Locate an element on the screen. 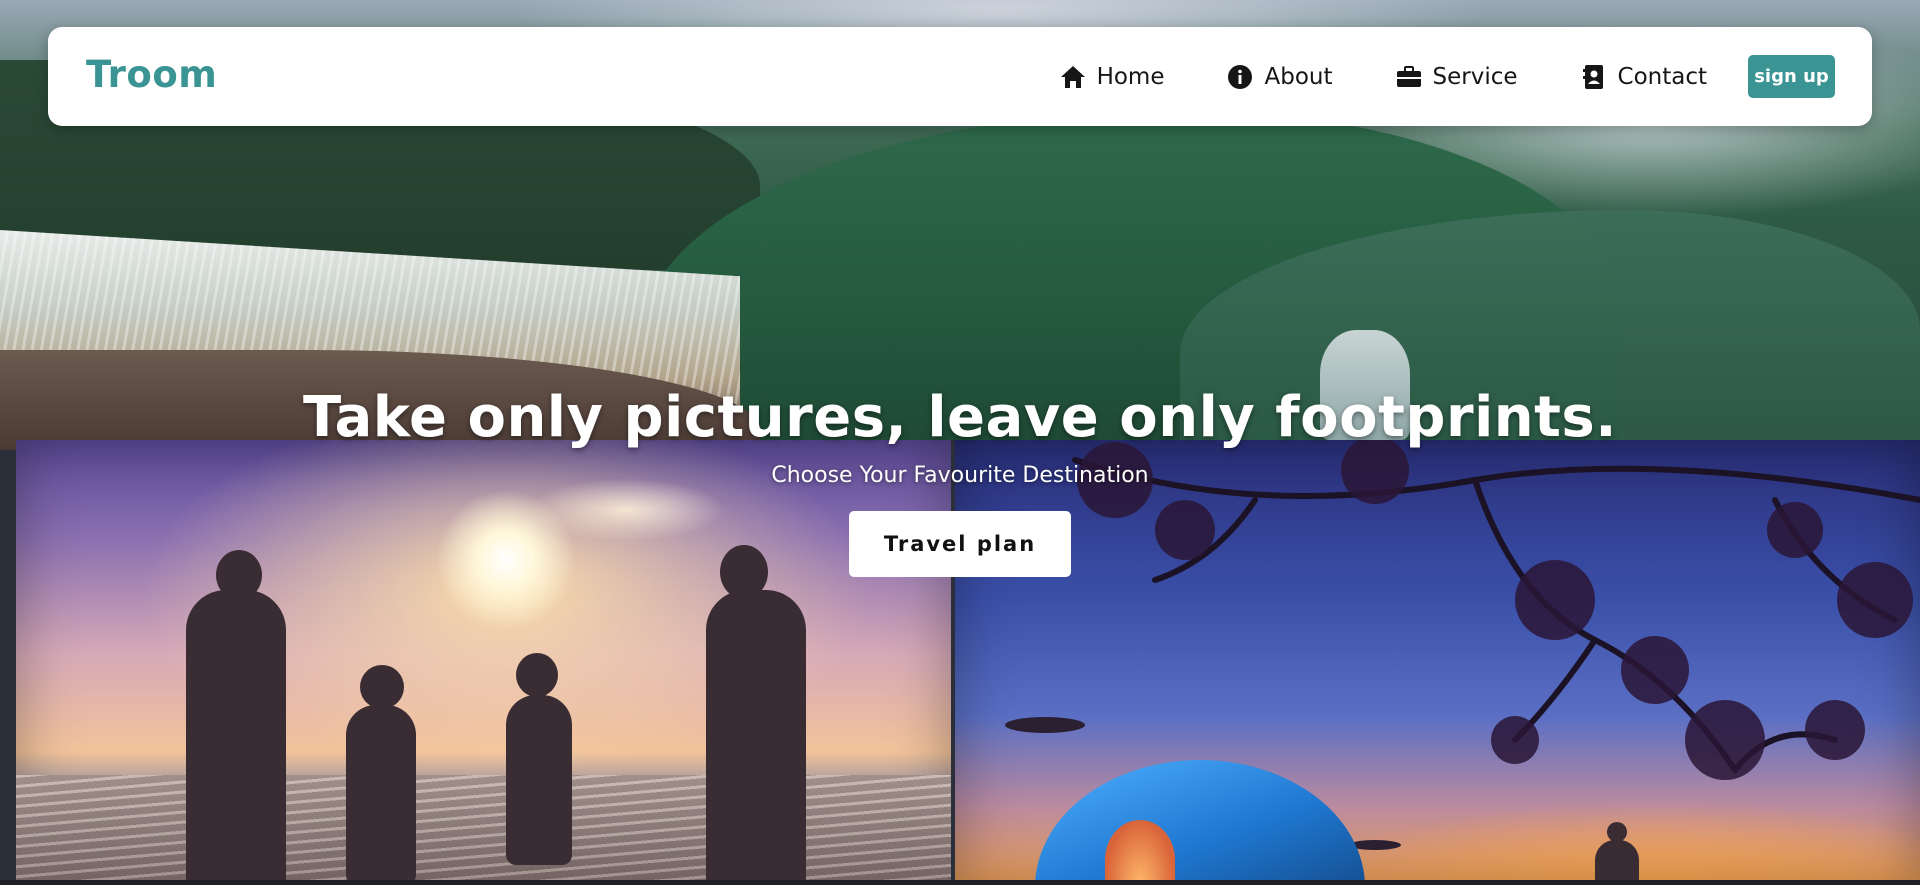 This screenshot has width=1920, height=885. home-icon is located at coordinates (1072, 76).